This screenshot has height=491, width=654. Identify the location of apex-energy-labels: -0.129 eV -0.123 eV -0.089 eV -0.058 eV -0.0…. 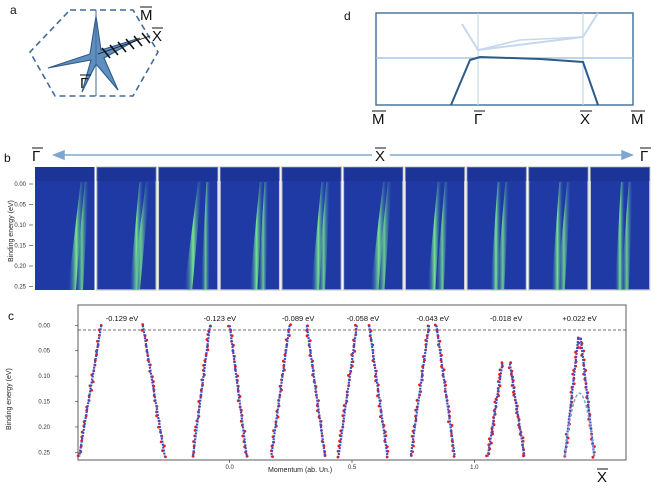
(351, 318).